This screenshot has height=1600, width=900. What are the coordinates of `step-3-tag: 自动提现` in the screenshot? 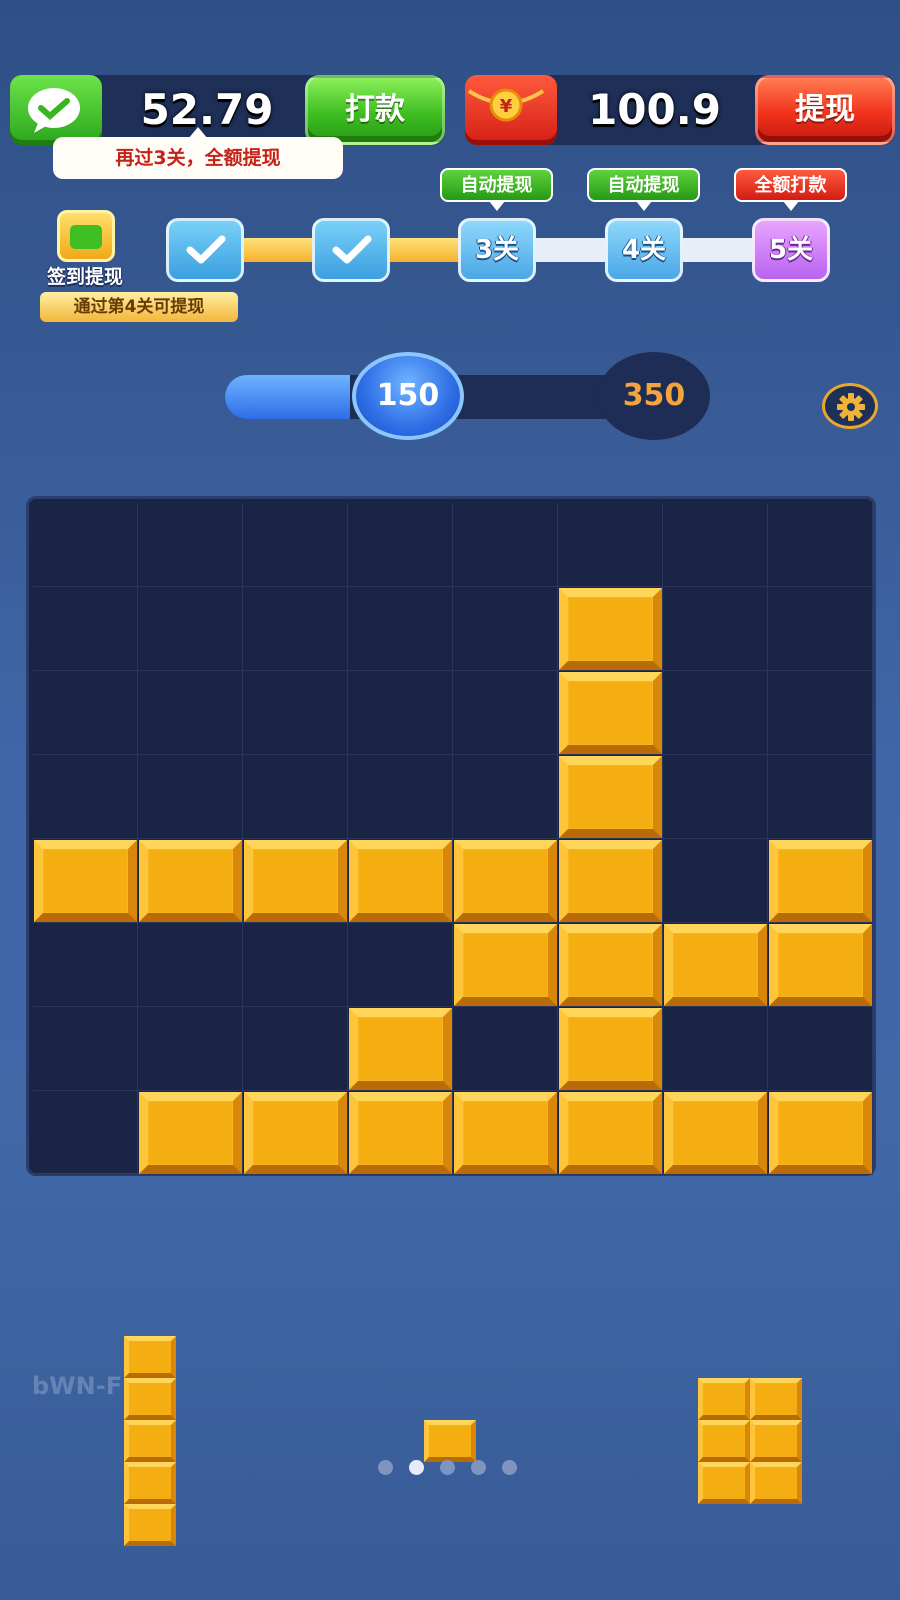 It's located at (496, 189).